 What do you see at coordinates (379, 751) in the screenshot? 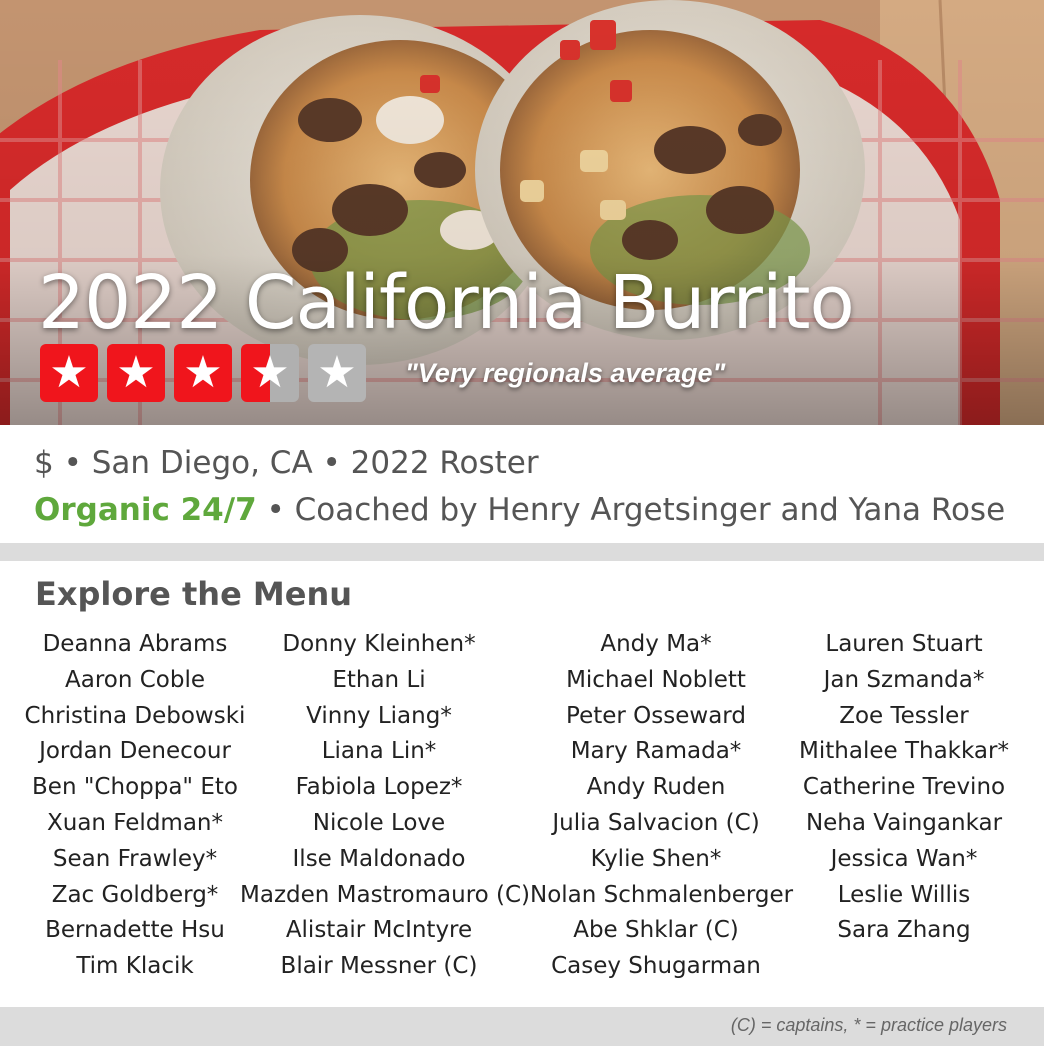
I see `roster-name: Liana Lin*` at bounding box center [379, 751].